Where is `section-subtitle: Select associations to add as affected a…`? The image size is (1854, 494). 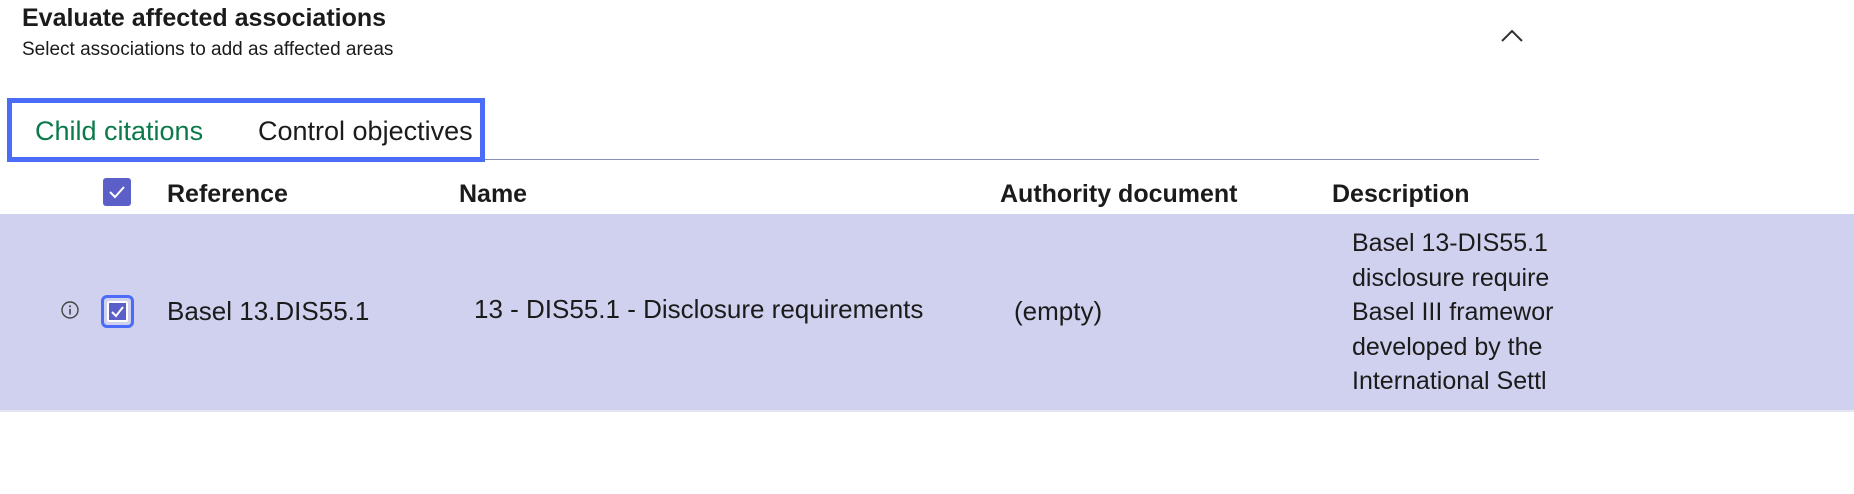
section-subtitle: Select associations to add as affected a… is located at coordinates (208, 49).